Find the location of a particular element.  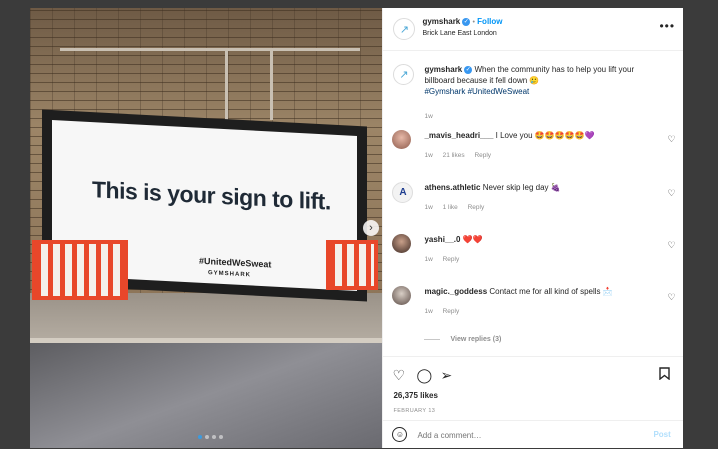

replies-line is located at coordinates (432, 339).